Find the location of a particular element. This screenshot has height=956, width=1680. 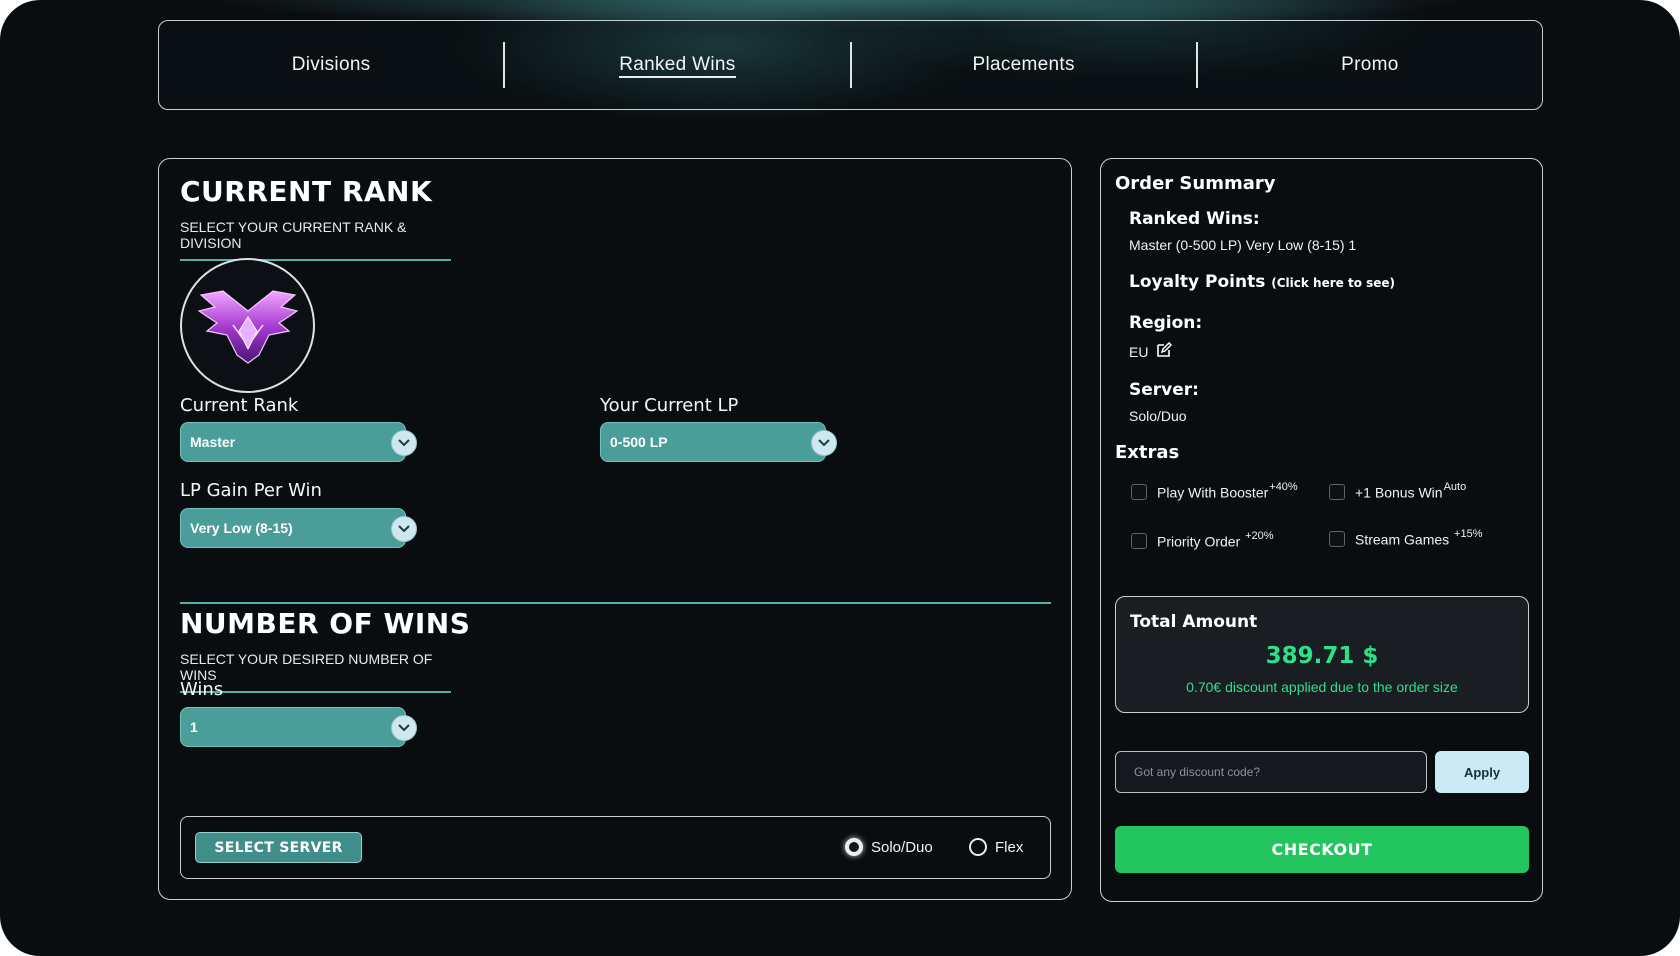

current-rank-subtitle: SELECT YOUR CURRENT RANK & DIVISION is located at coordinates (315, 240).